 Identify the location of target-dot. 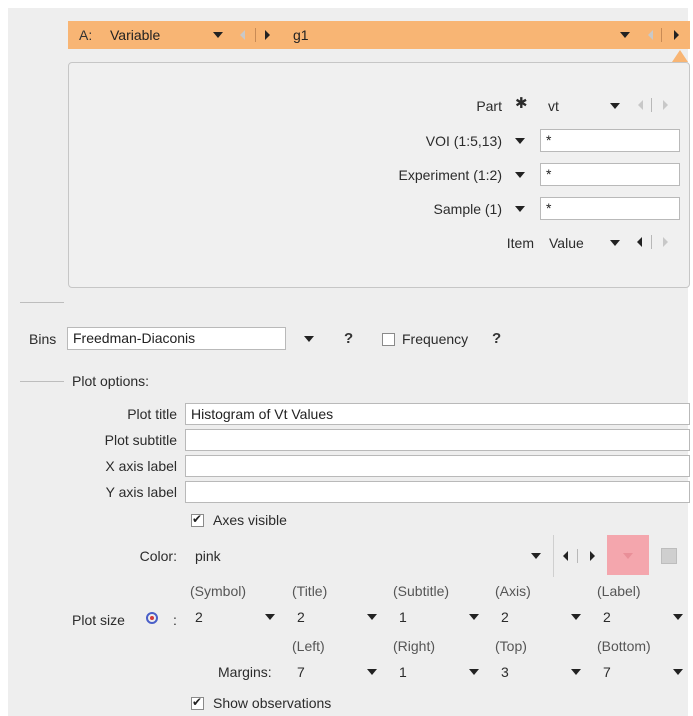
(152, 618).